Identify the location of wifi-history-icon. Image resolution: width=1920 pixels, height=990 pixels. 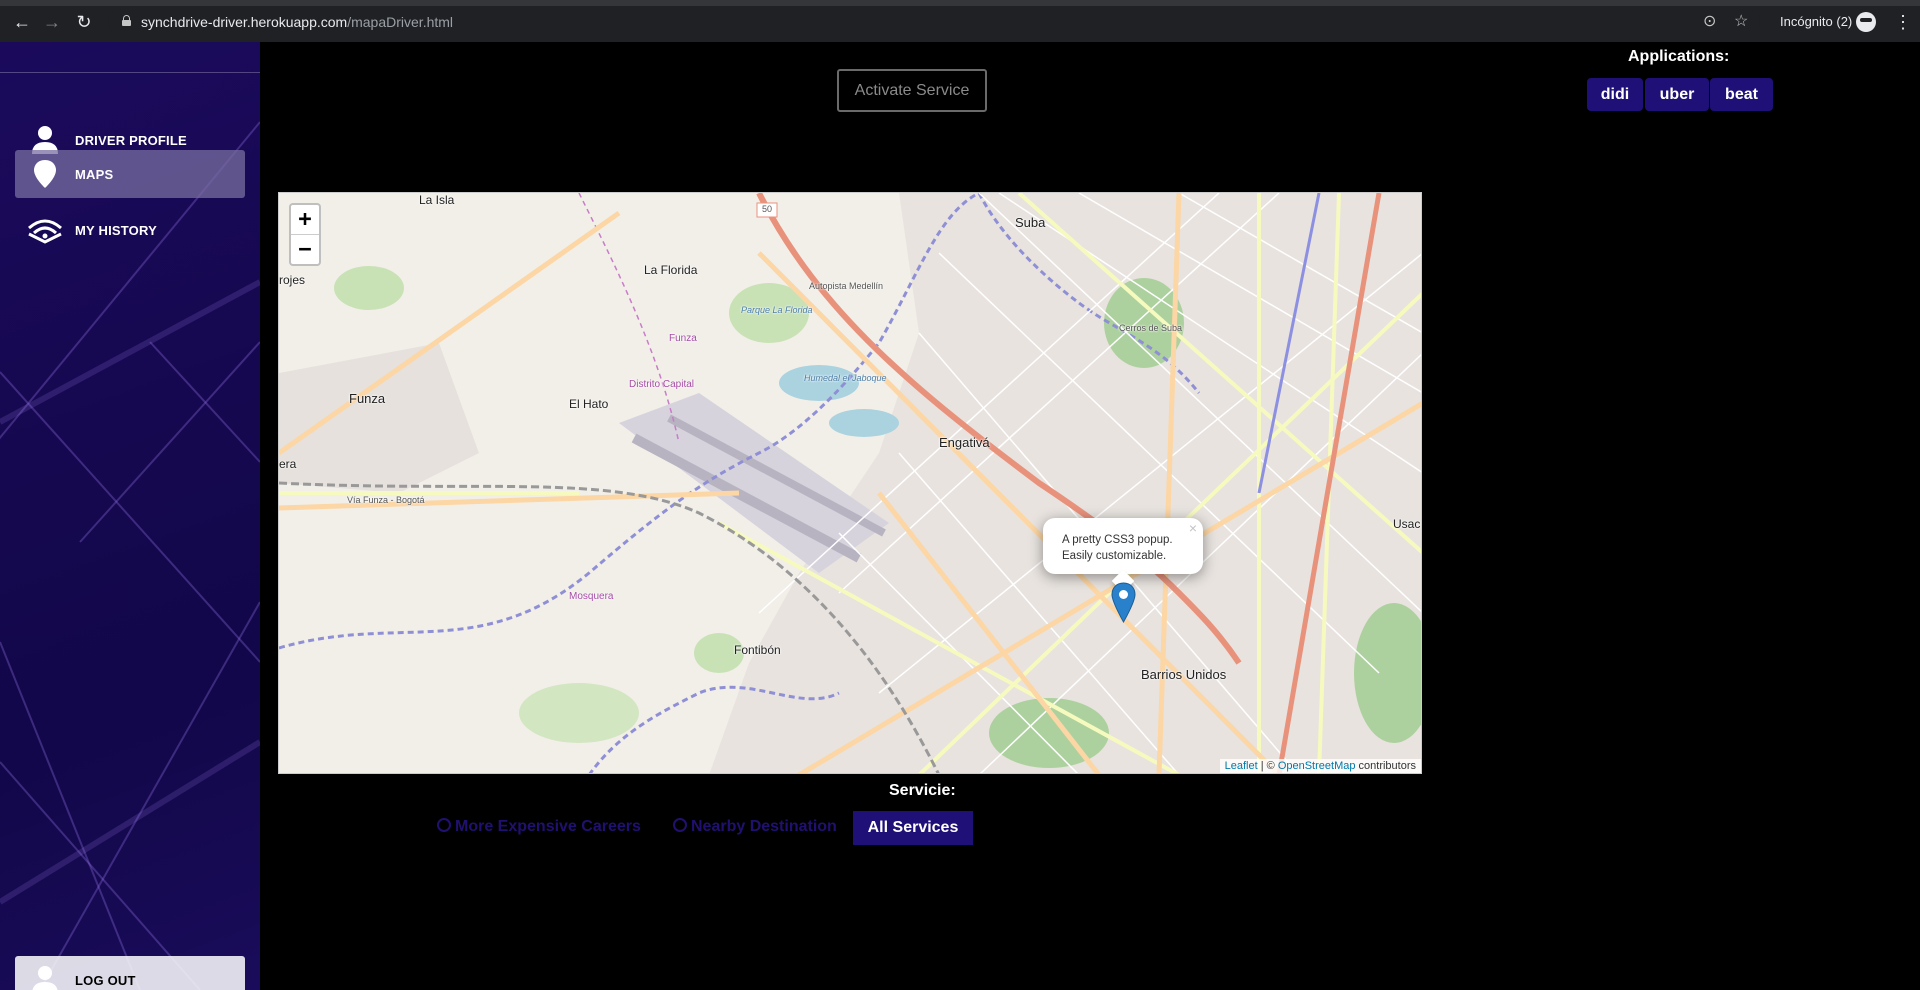
(45, 231).